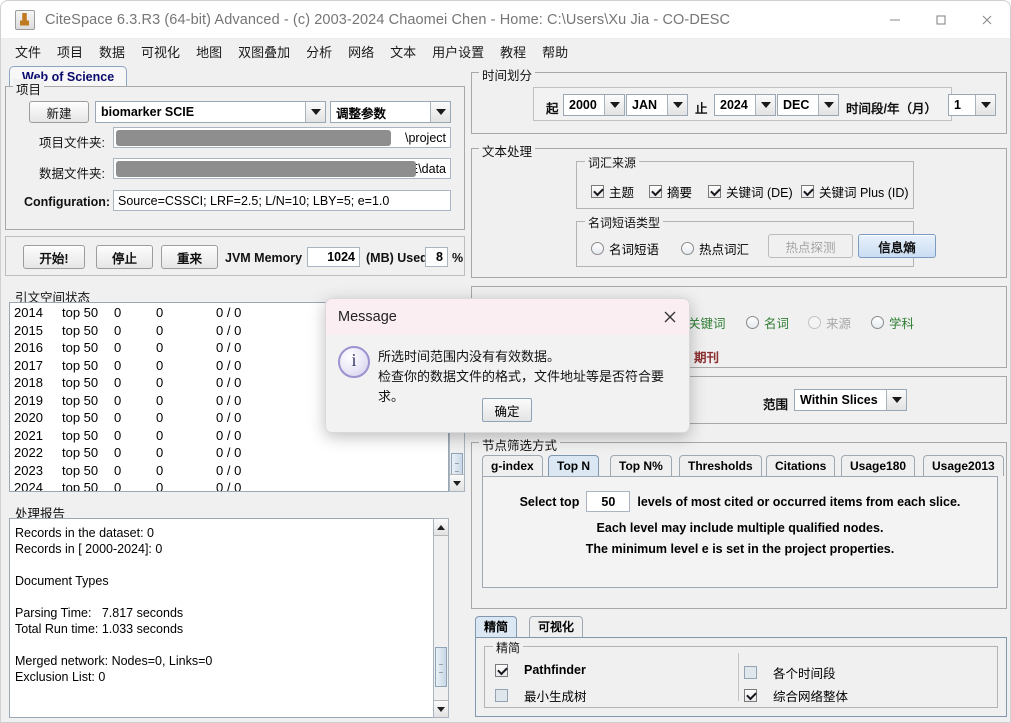 The height and width of the screenshot is (723, 1011). I want to click on report-scrollbar, so click(441, 618).